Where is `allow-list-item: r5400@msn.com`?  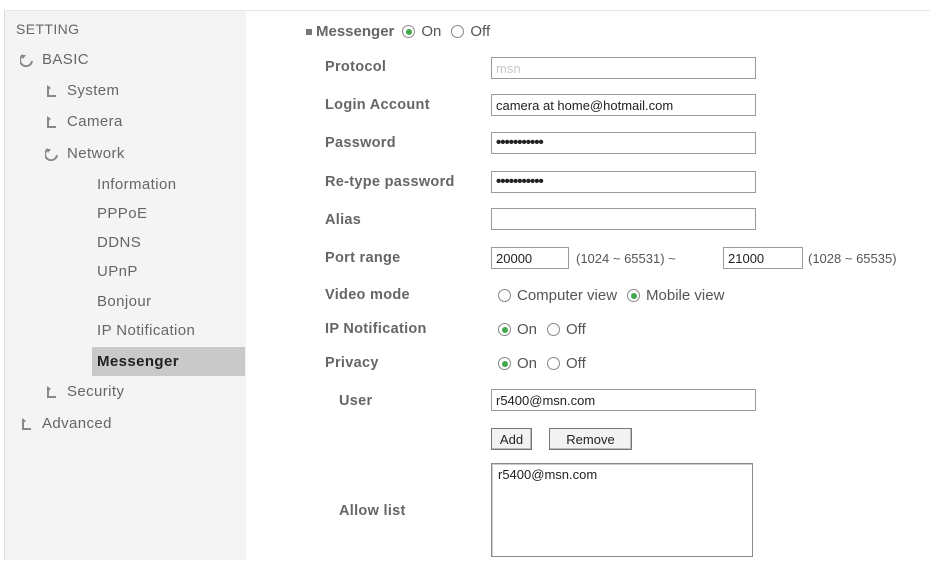
allow-list-item: r5400@msn.com is located at coordinates (622, 474).